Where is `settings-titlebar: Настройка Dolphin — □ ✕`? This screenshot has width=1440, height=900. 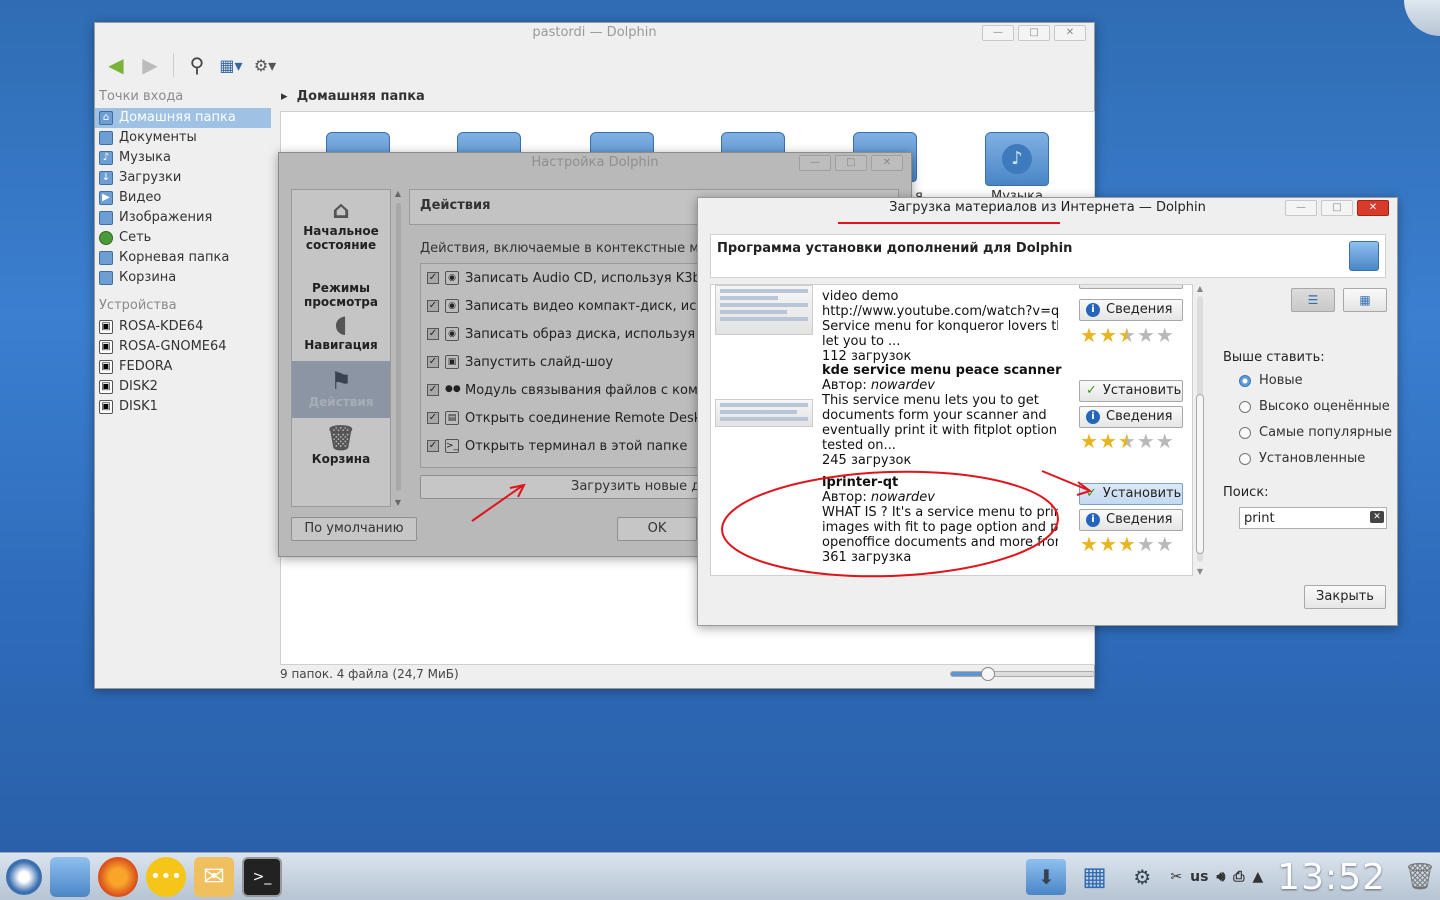 settings-titlebar: Настройка Dolphin — □ ✕ is located at coordinates (595, 164).